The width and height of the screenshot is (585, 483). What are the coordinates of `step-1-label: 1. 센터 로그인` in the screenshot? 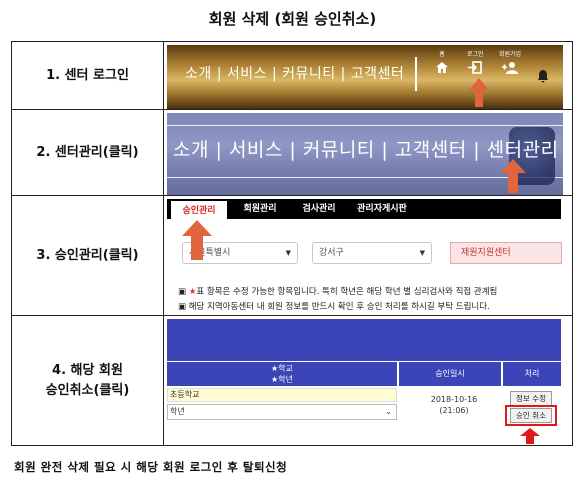 It's located at (87, 75).